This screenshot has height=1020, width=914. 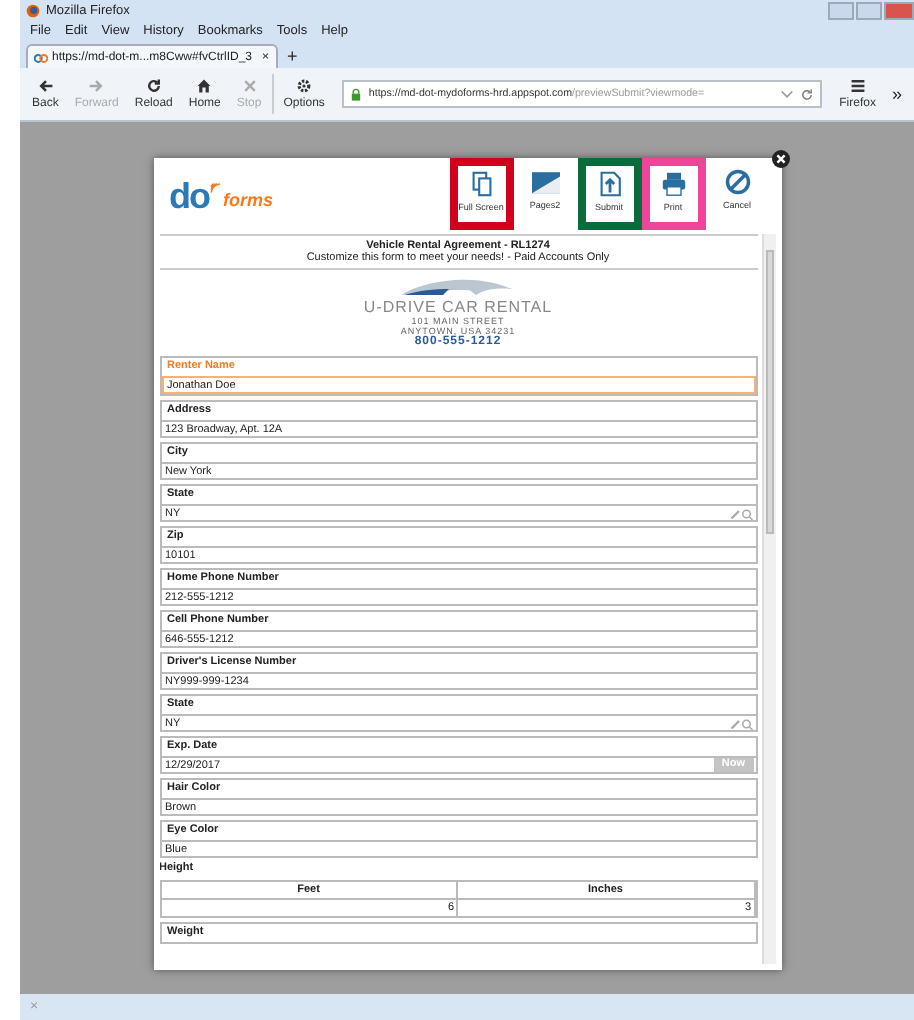 I want to click on panel-icon, so click(x=545, y=182).